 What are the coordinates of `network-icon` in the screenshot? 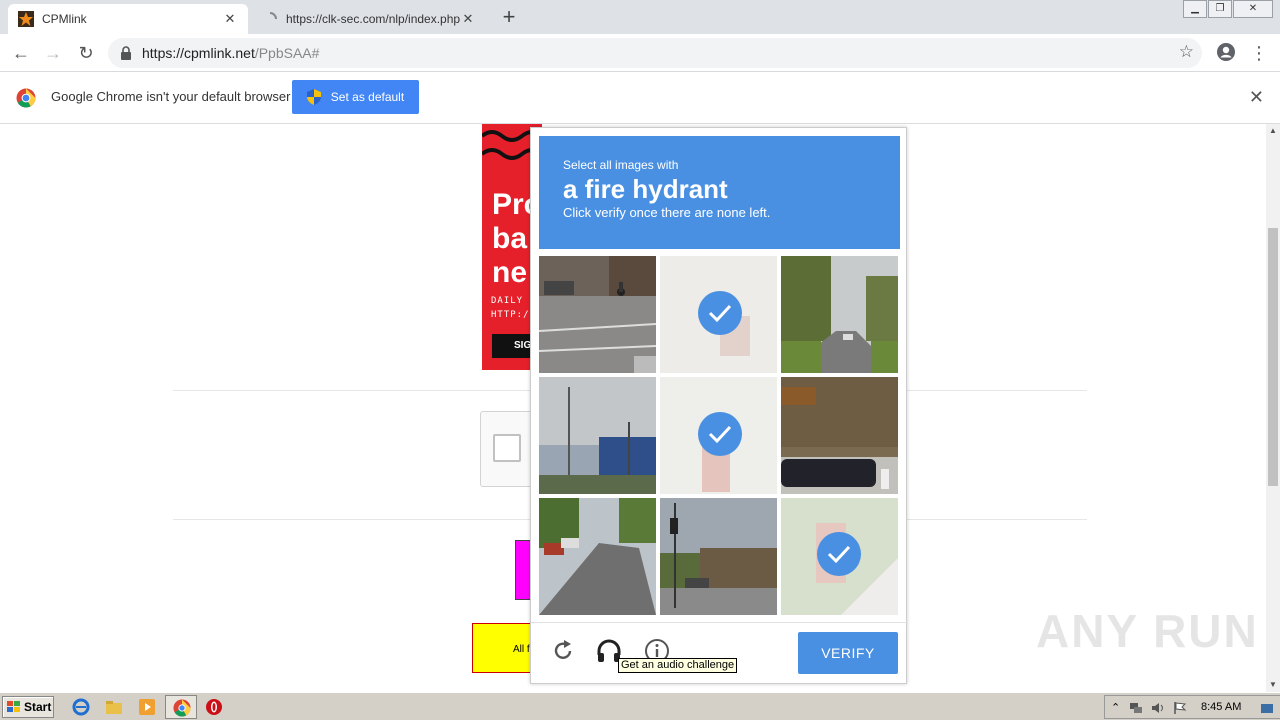 It's located at (1136, 708).